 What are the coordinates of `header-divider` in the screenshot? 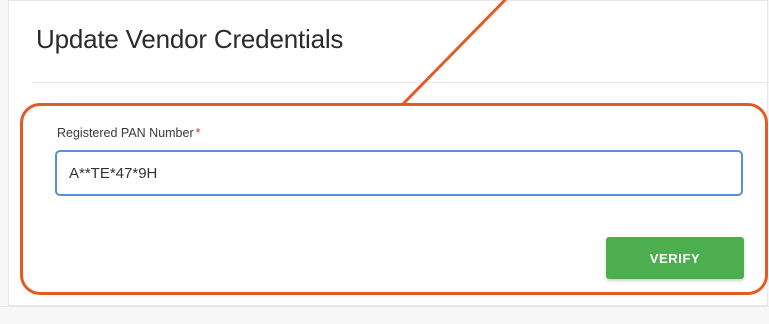 It's located at (400, 82).